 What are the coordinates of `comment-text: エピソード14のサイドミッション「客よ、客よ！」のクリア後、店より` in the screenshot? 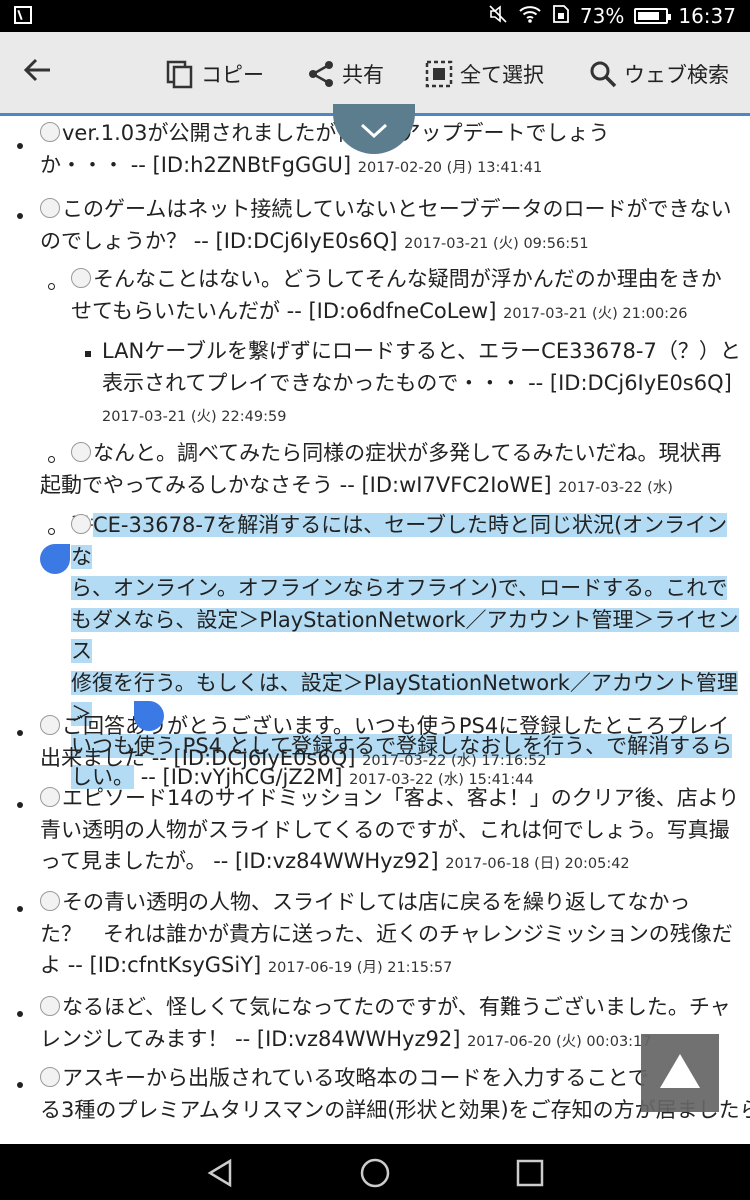 It's located at (401, 798).